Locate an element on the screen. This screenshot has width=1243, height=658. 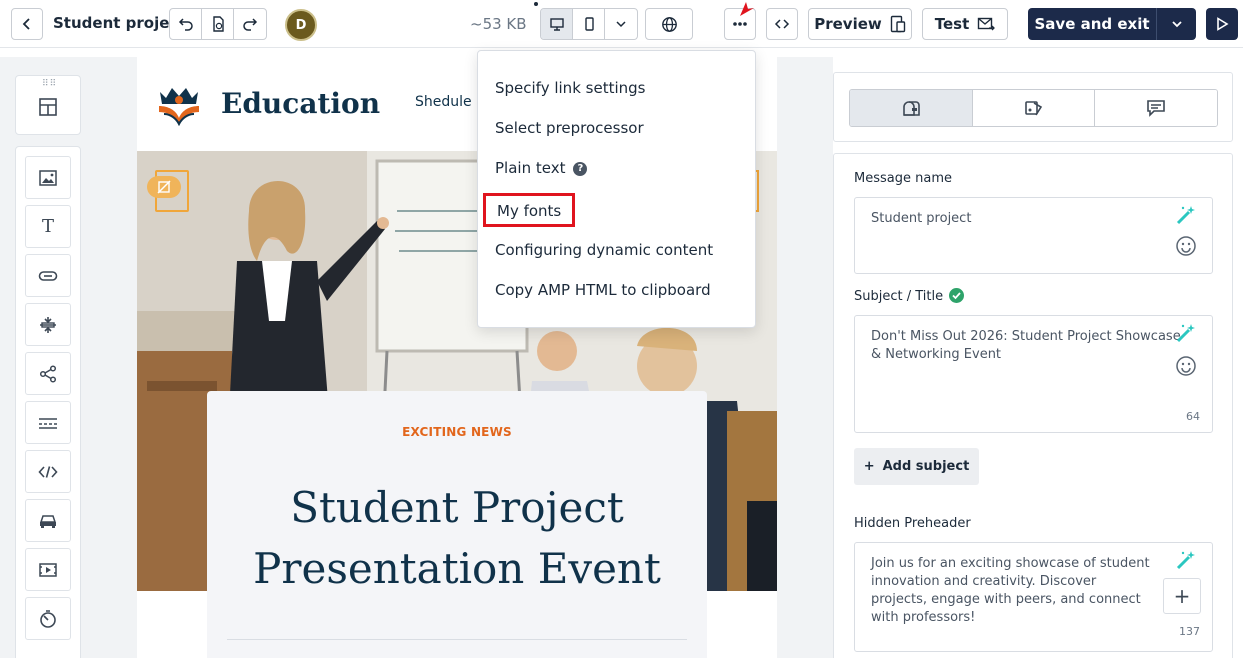
menu-item-copy-amp: Copy AMP HTML to clipboard is located at coordinates (603, 290).